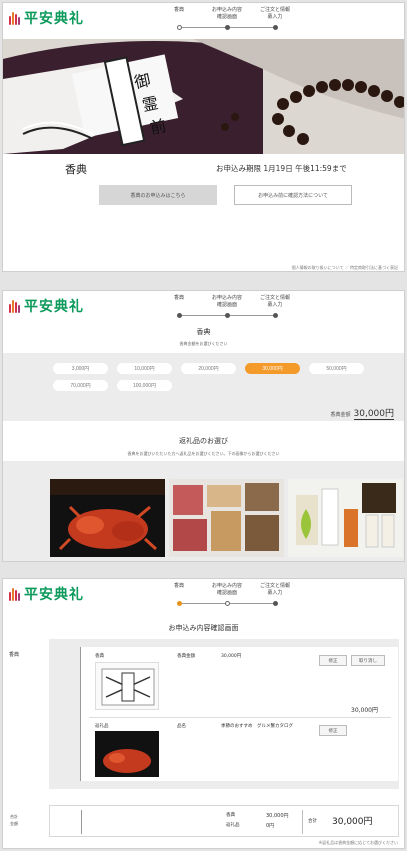  What do you see at coordinates (181, 726) in the screenshot?
I see `item2-label: 品名` at bounding box center [181, 726].